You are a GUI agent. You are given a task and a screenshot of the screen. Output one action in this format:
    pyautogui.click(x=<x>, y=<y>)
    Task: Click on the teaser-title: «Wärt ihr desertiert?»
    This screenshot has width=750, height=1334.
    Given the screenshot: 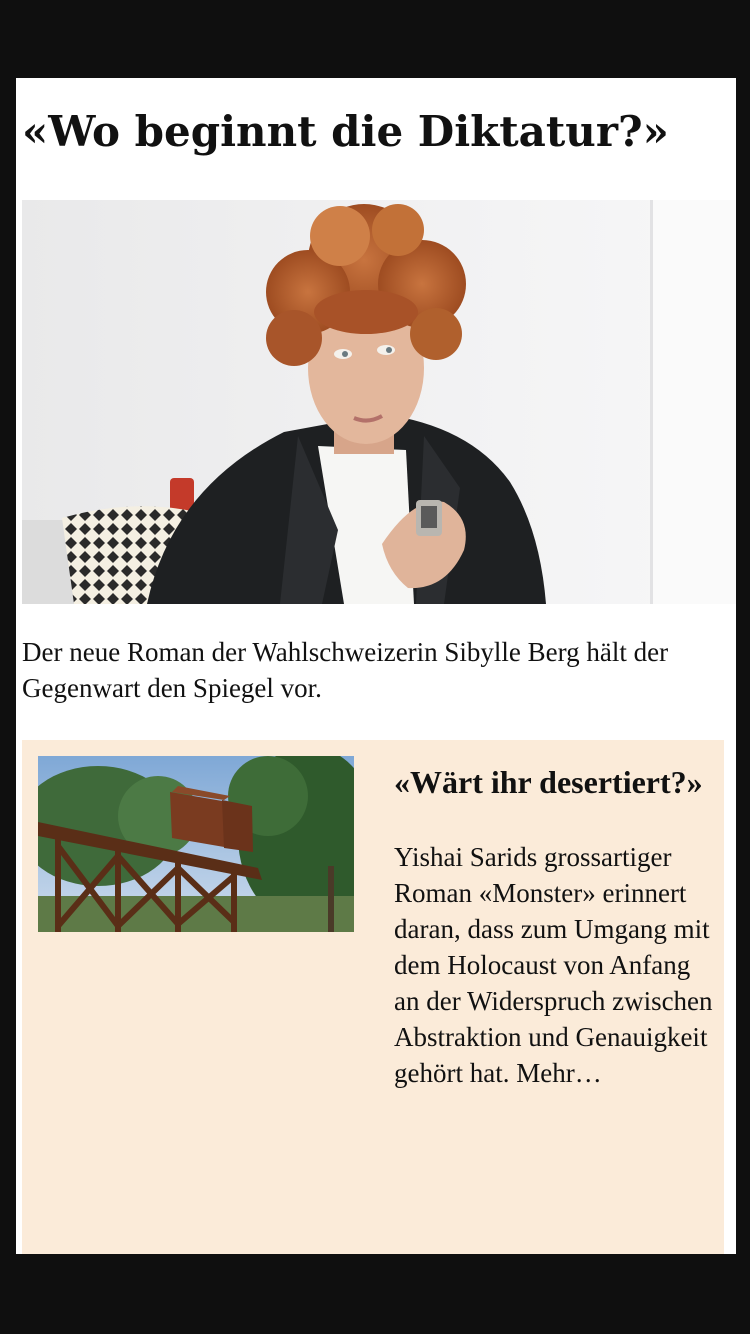 What is the action you would take?
    pyautogui.click(x=554, y=782)
    